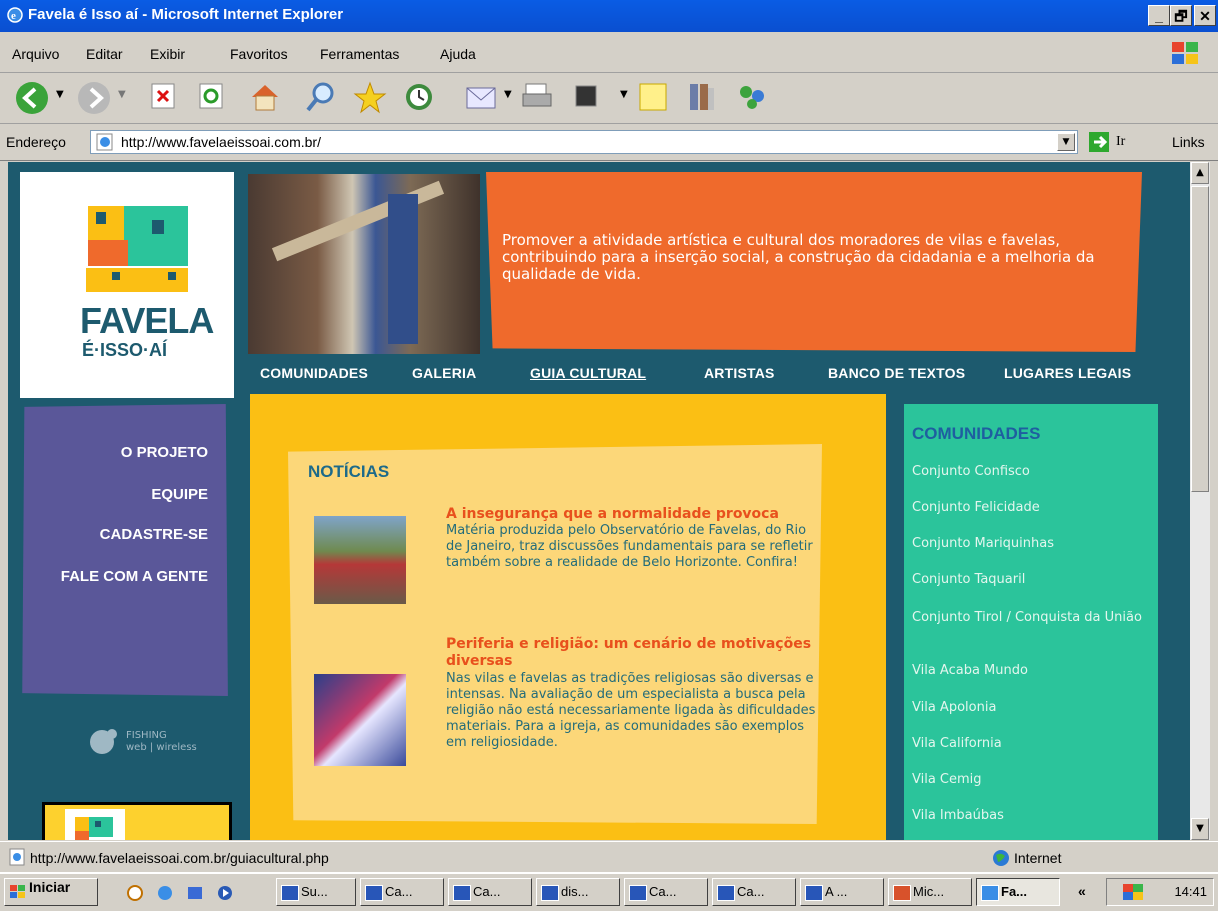  I want to click on address-dropdown-icon: ▼, so click(1066, 142).